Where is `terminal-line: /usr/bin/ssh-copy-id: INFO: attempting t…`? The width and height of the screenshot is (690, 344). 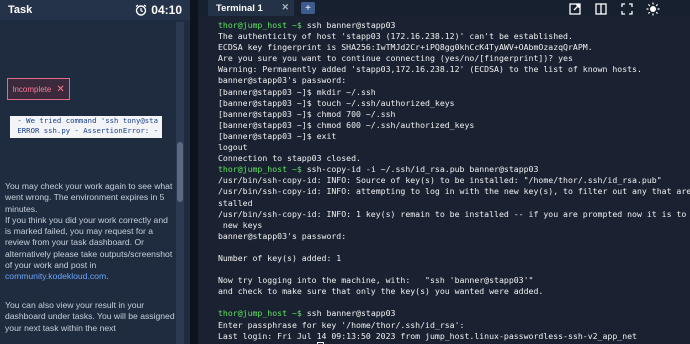
terminal-line: /usr/bin/ssh-copy-id: INFO: attempting t… is located at coordinates (454, 191).